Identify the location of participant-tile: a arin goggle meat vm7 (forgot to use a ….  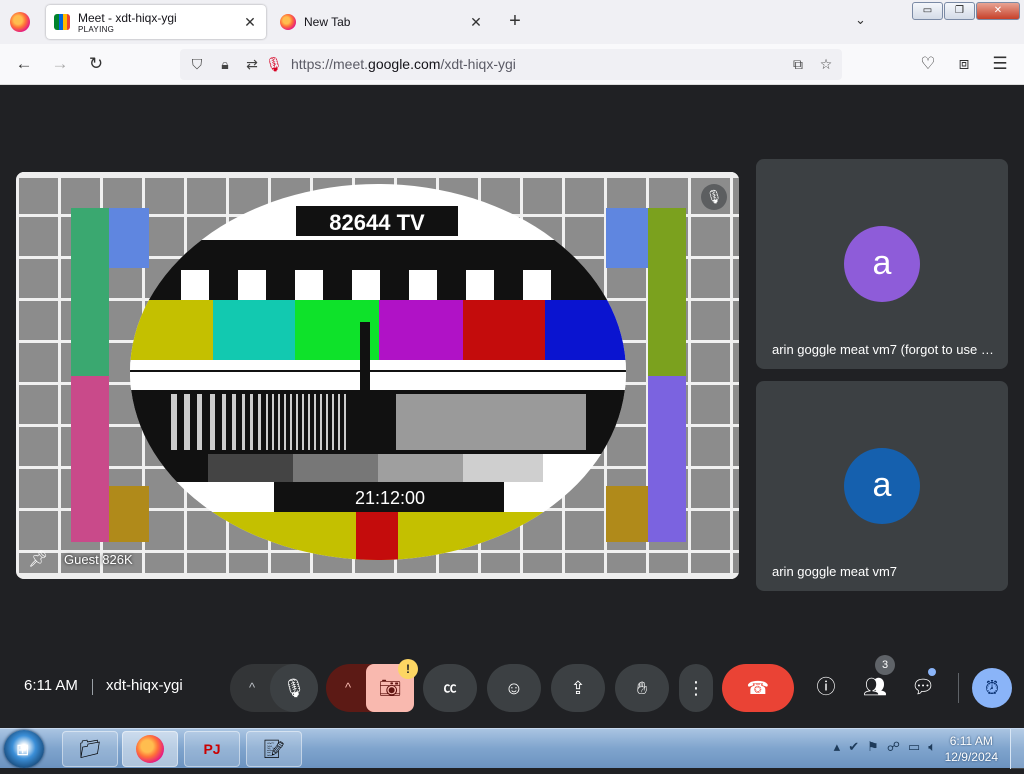
(882, 264).